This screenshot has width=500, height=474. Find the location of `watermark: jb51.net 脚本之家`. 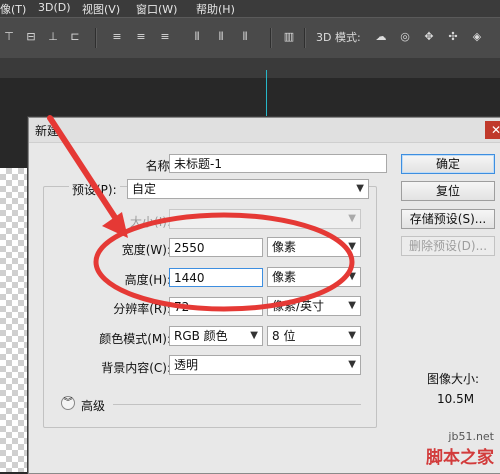

watermark: jb51.net 脚本之家 is located at coordinates (460, 449).